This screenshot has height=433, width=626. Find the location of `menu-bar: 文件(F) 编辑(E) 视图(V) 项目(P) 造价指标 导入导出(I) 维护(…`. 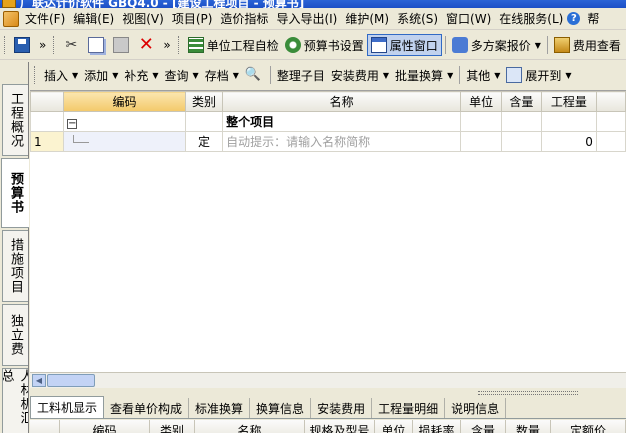

menu-bar: 文件(F) 编辑(E) 视图(V) 项目(P) 造价指标 导入导出(I) 维护(… is located at coordinates (313, 19).